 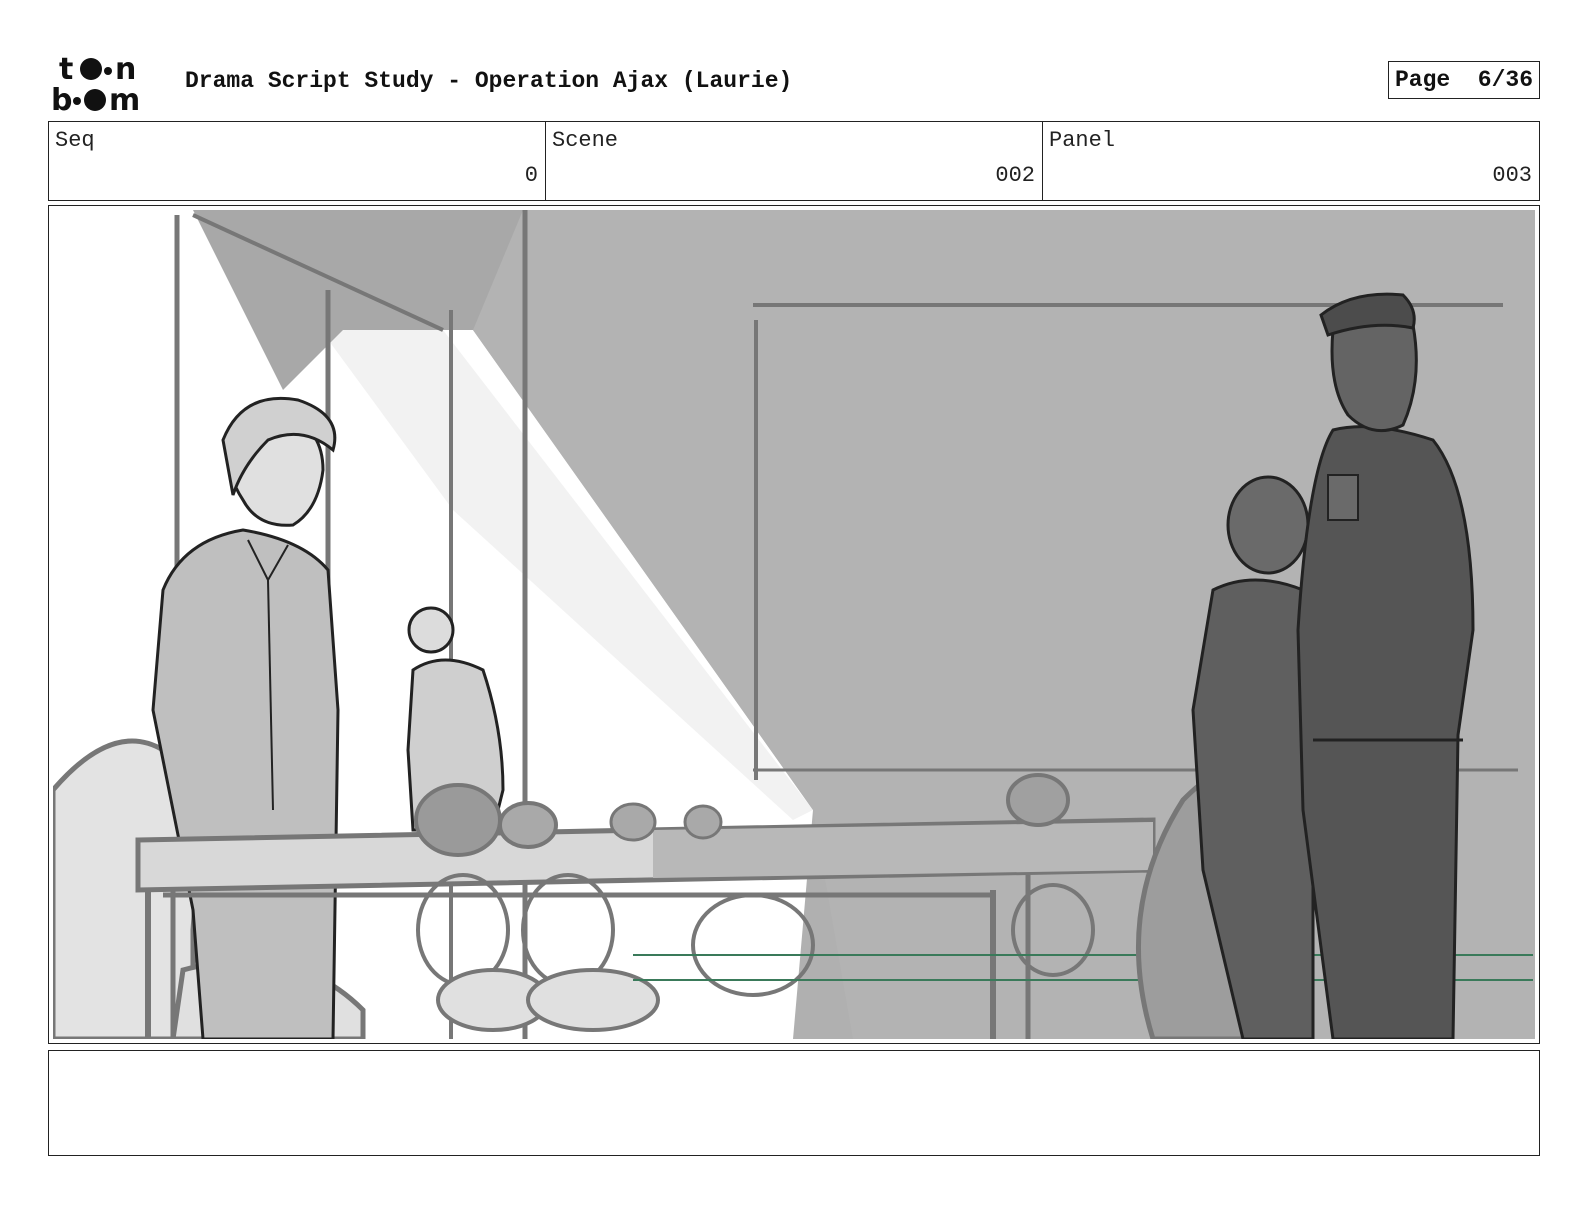 I want to click on seq-value: 0, so click(x=531, y=175).